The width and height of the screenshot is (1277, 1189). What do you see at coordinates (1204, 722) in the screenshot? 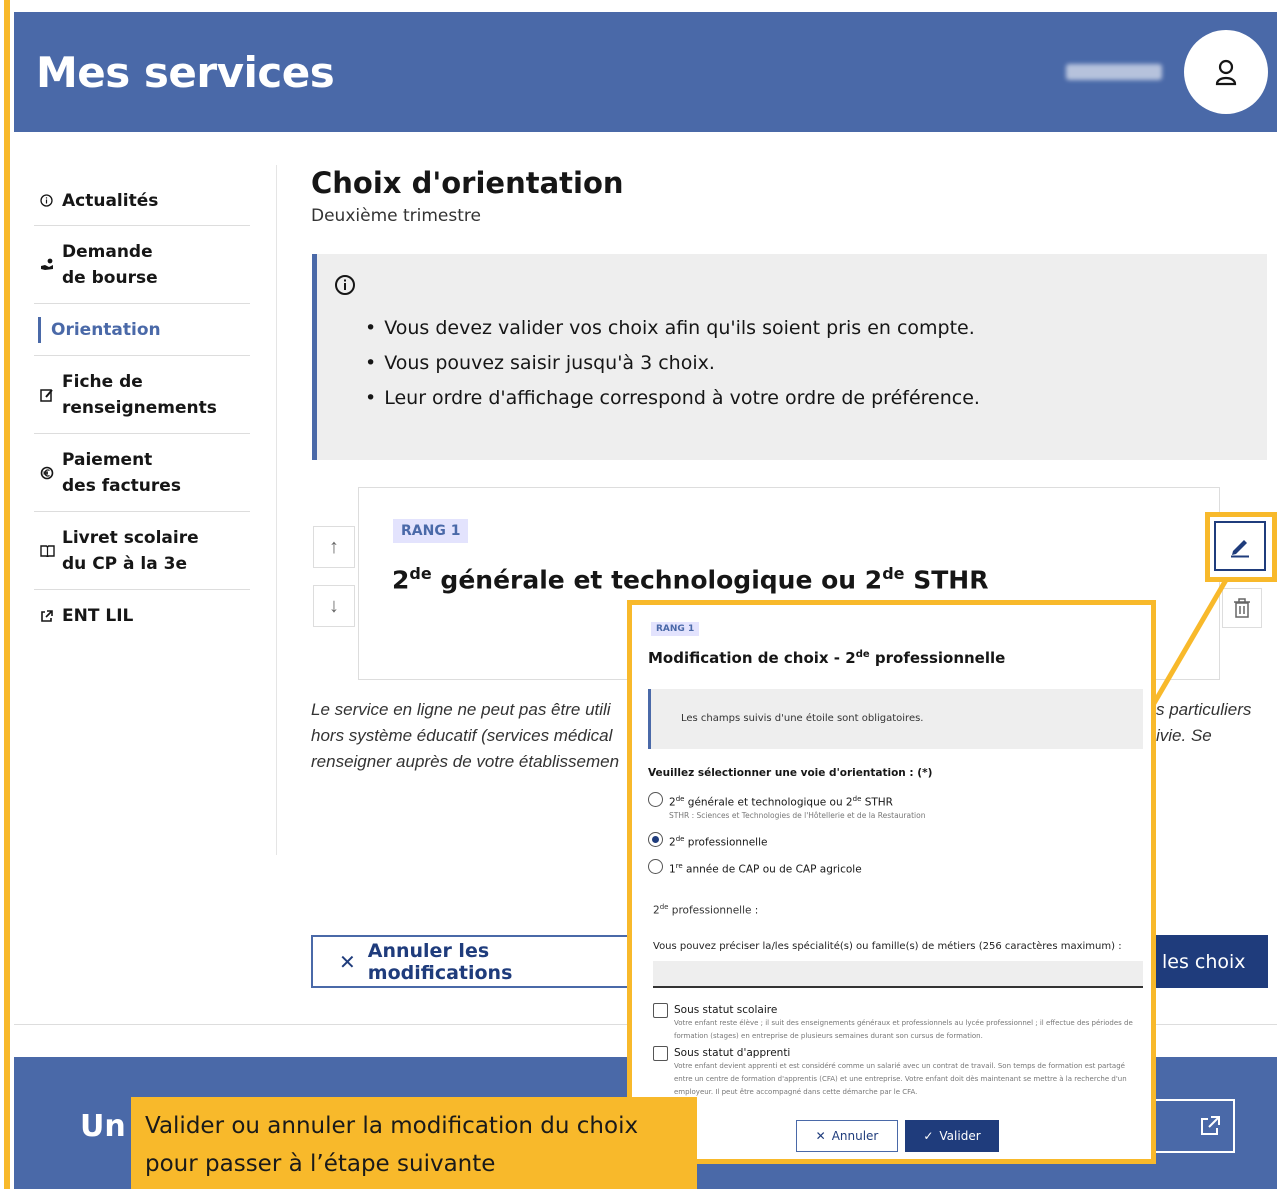
I see `service-notice-right: s particuliers ivie. Se` at bounding box center [1204, 722].